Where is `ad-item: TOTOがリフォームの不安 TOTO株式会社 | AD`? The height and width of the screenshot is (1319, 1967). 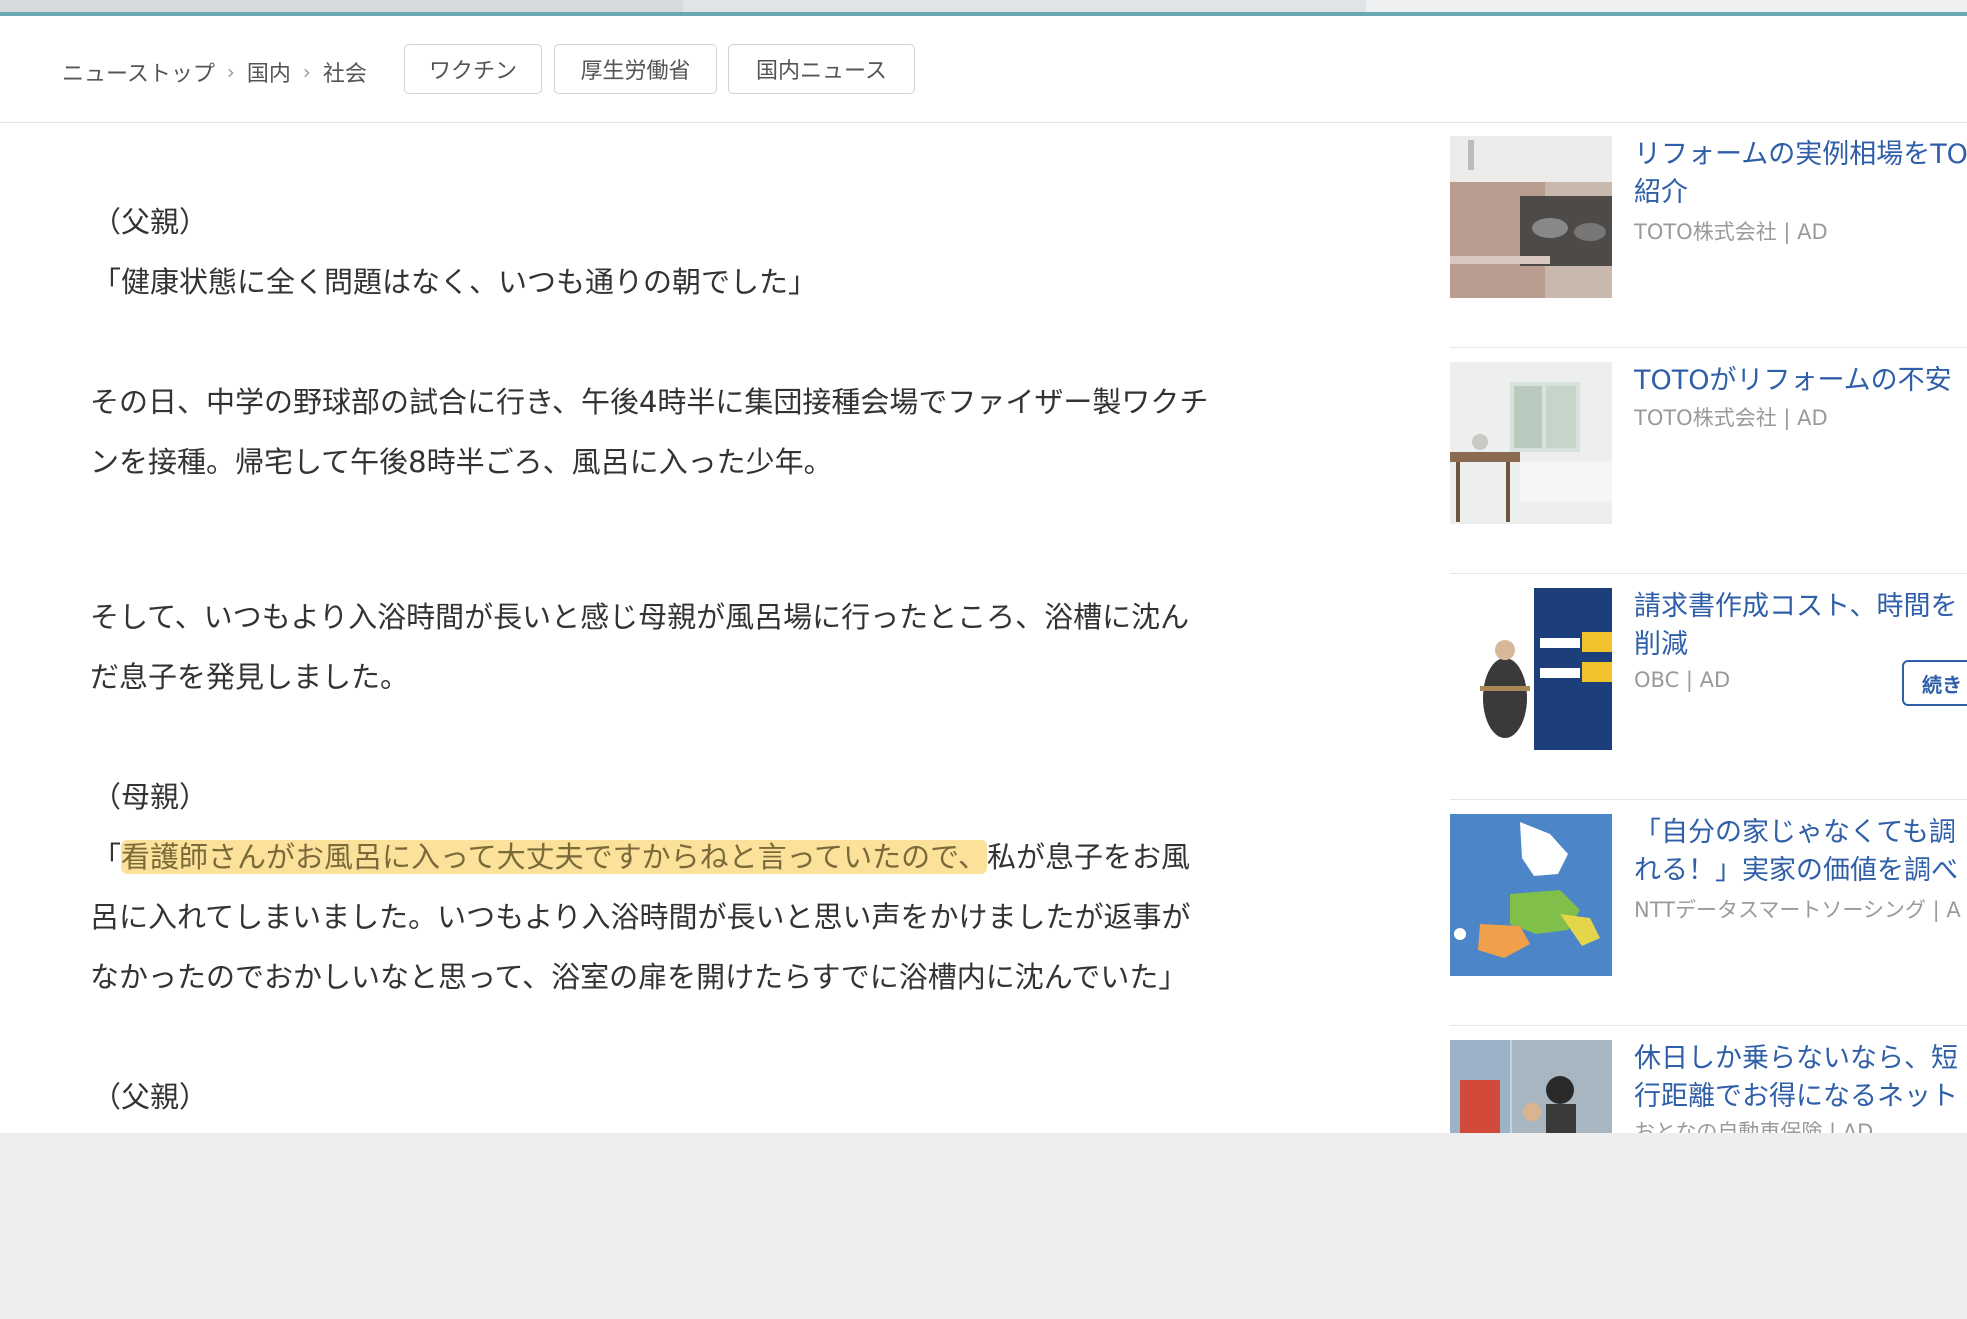 ad-item: TOTOがリフォームの不安 TOTO株式会社 | AD is located at coordinates (1708, 461).